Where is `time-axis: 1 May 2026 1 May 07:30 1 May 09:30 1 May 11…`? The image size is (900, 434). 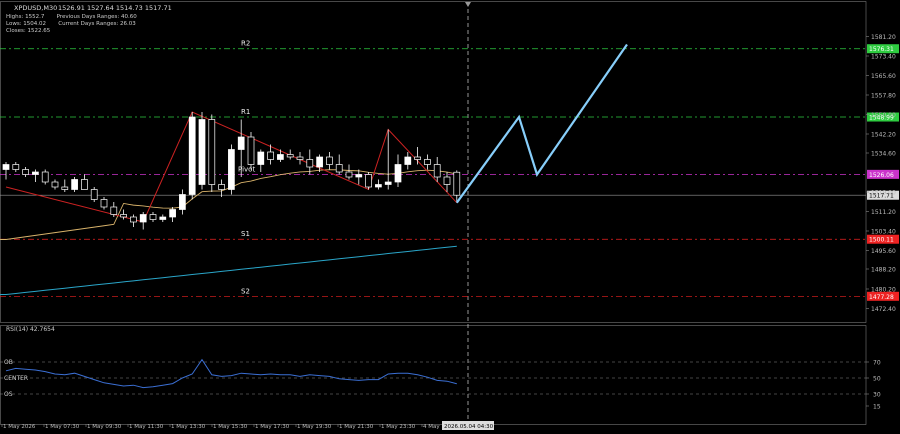 time-axis: 1 May 2026 1 May 07:30 1 May 09:30 1 May 11… is located at coordinates (247, 425).